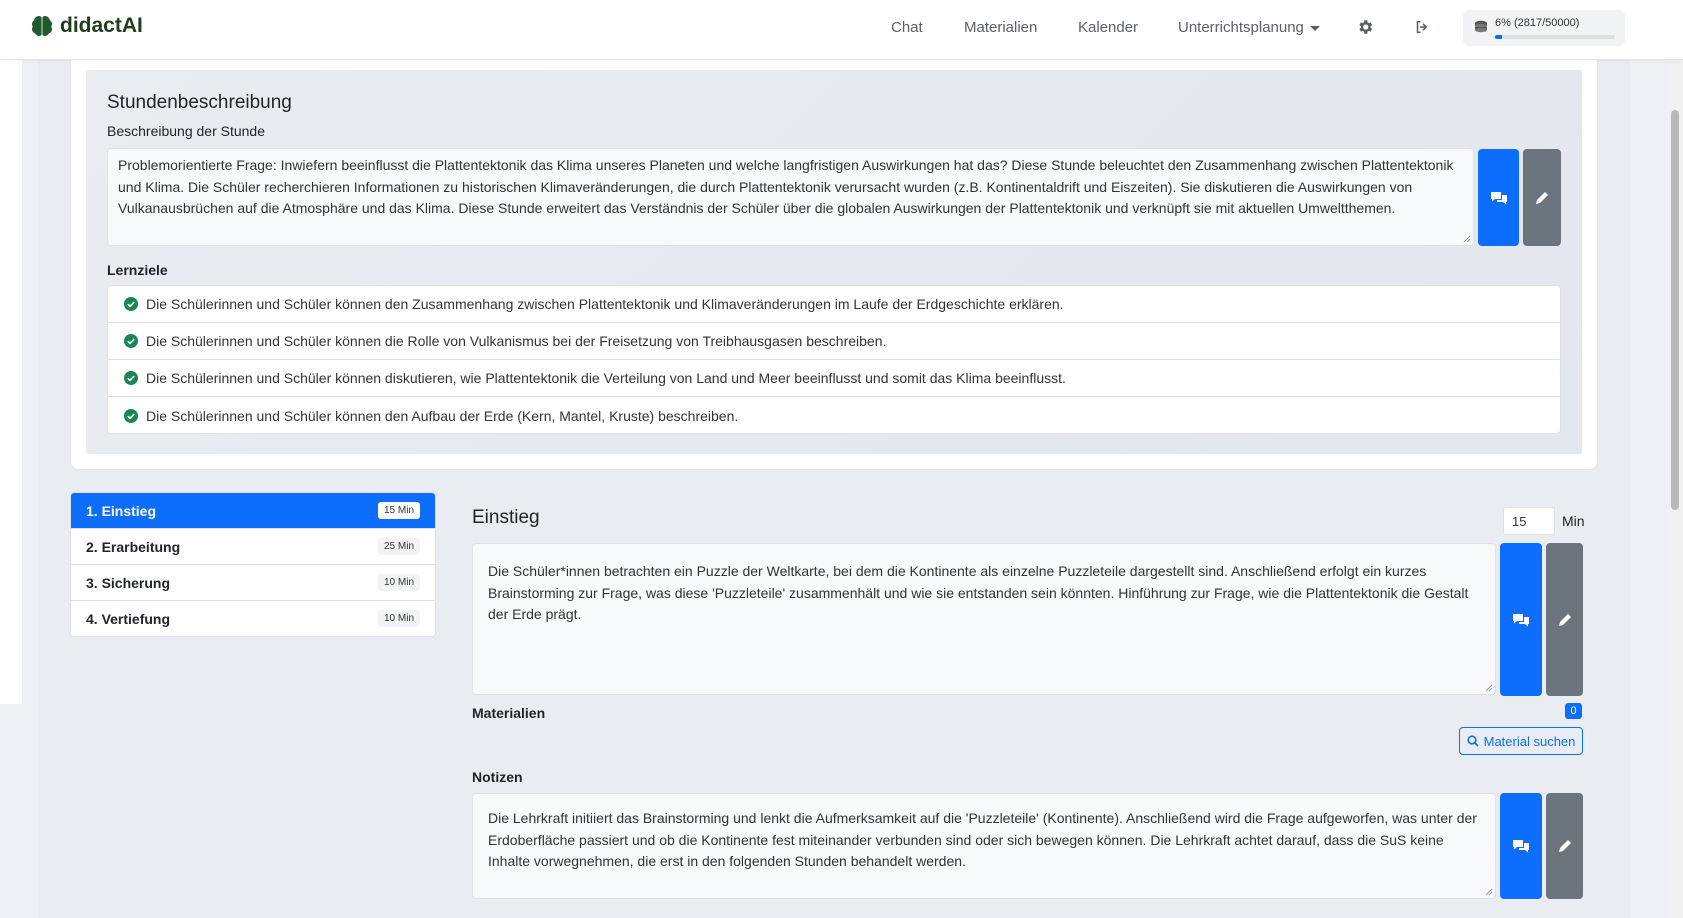  I want to click on brand-name: didactAI, so click(101, 25).